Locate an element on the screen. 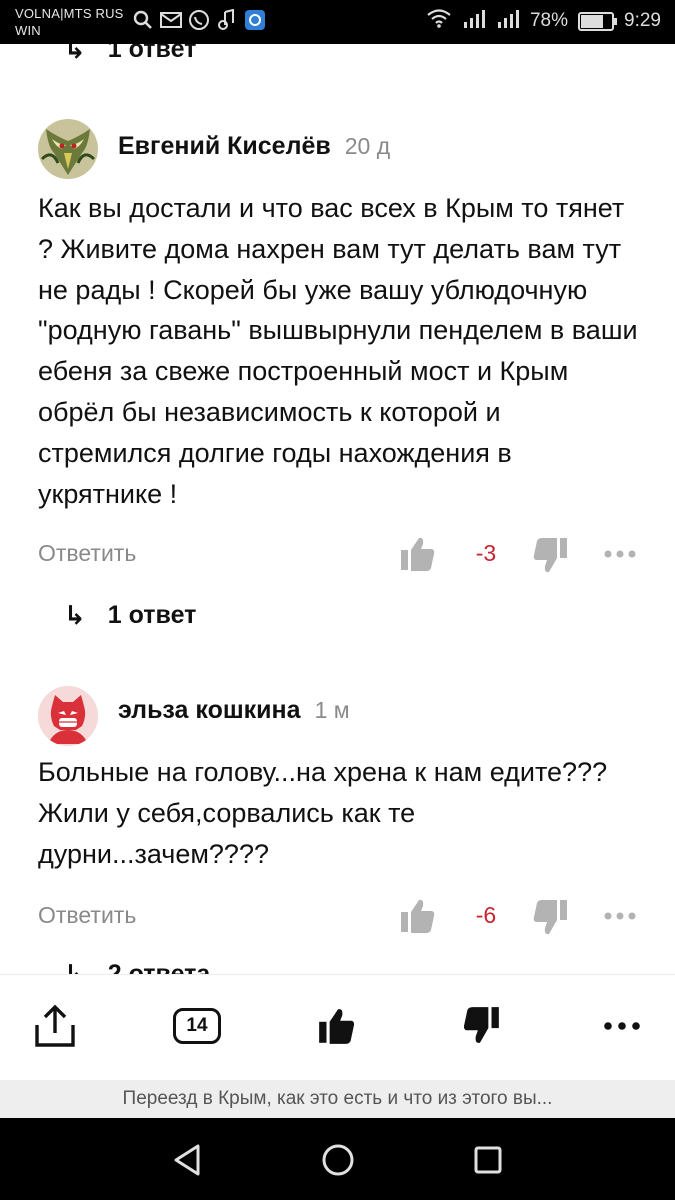 This screenshot has height=1200, width=675. recents-button is located at coordinates (488, 1160).